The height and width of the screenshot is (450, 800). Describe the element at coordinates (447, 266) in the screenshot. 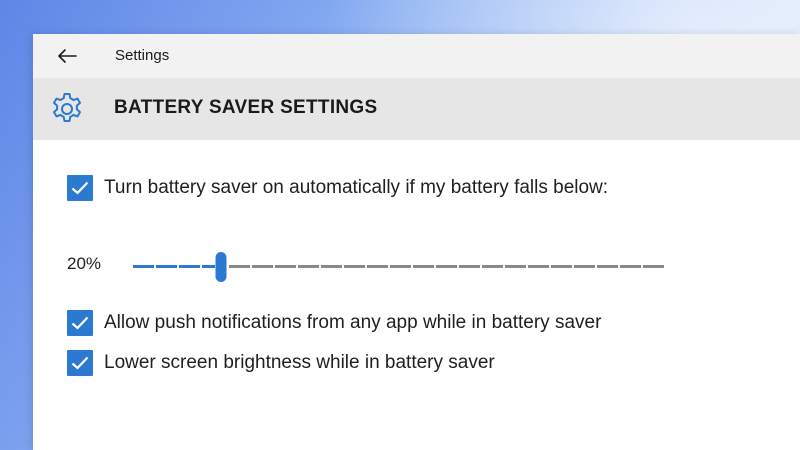

I see `slider-track-remaining` at that location.